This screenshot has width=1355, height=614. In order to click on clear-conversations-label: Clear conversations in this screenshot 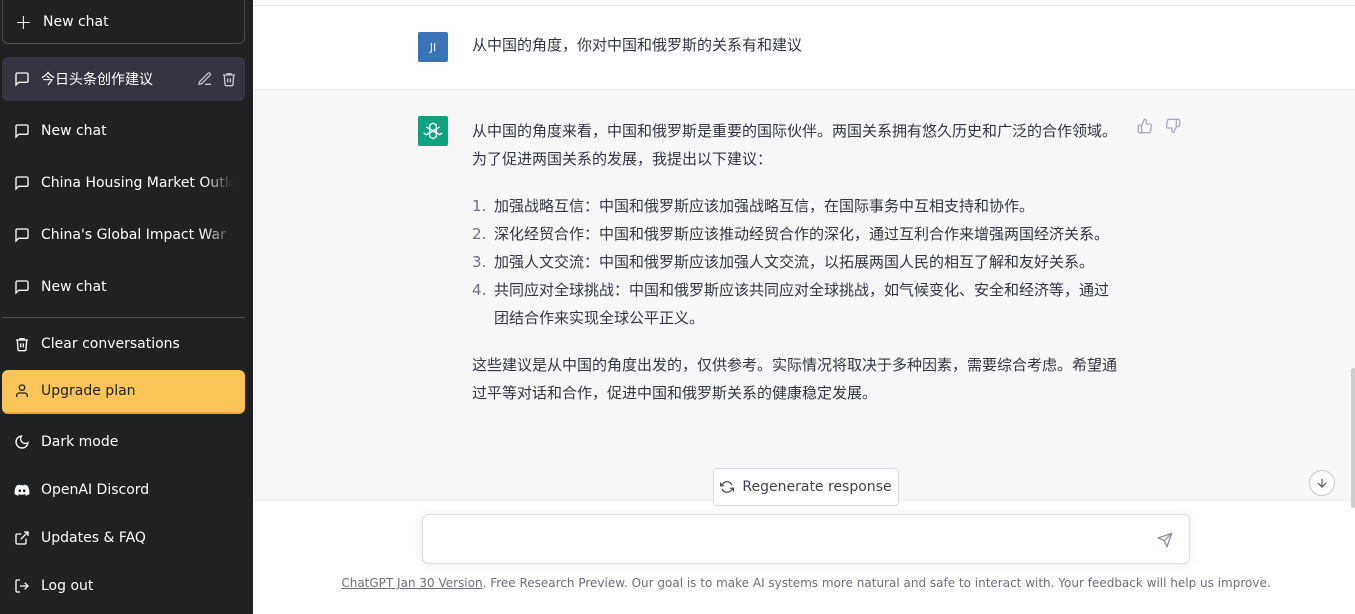, I will do `click(110, 344)`.